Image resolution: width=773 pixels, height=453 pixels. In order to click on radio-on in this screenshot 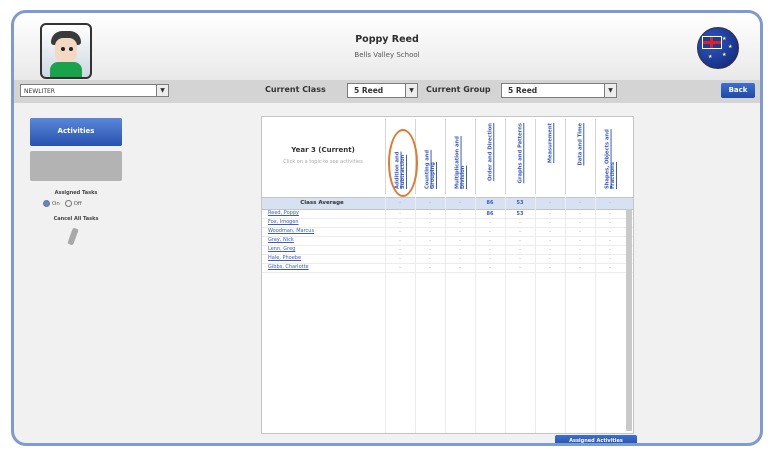, I will do `click(46, 203)`.